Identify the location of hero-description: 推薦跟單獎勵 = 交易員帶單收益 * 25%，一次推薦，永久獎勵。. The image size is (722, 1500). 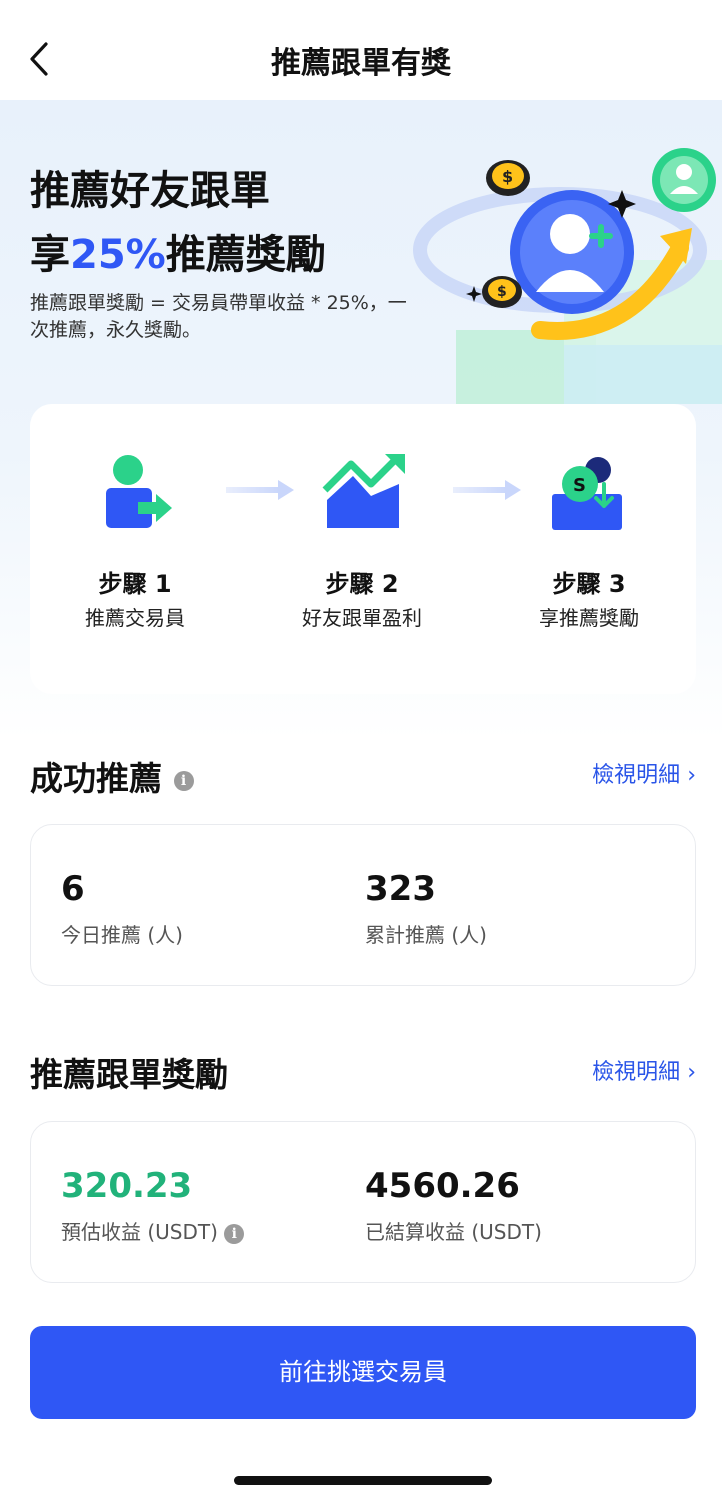
(218, 316).